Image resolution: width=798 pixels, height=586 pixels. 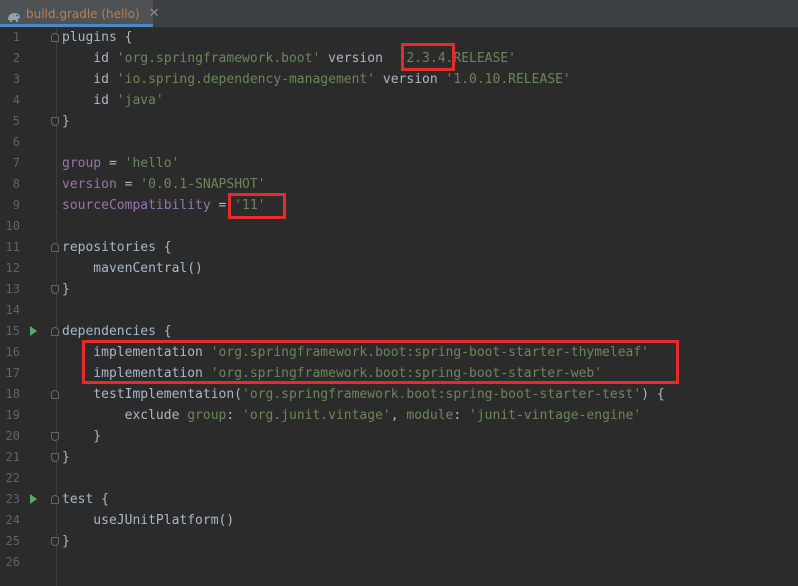 I want to click on code-line-14: 14, so click(x=399, y=310).